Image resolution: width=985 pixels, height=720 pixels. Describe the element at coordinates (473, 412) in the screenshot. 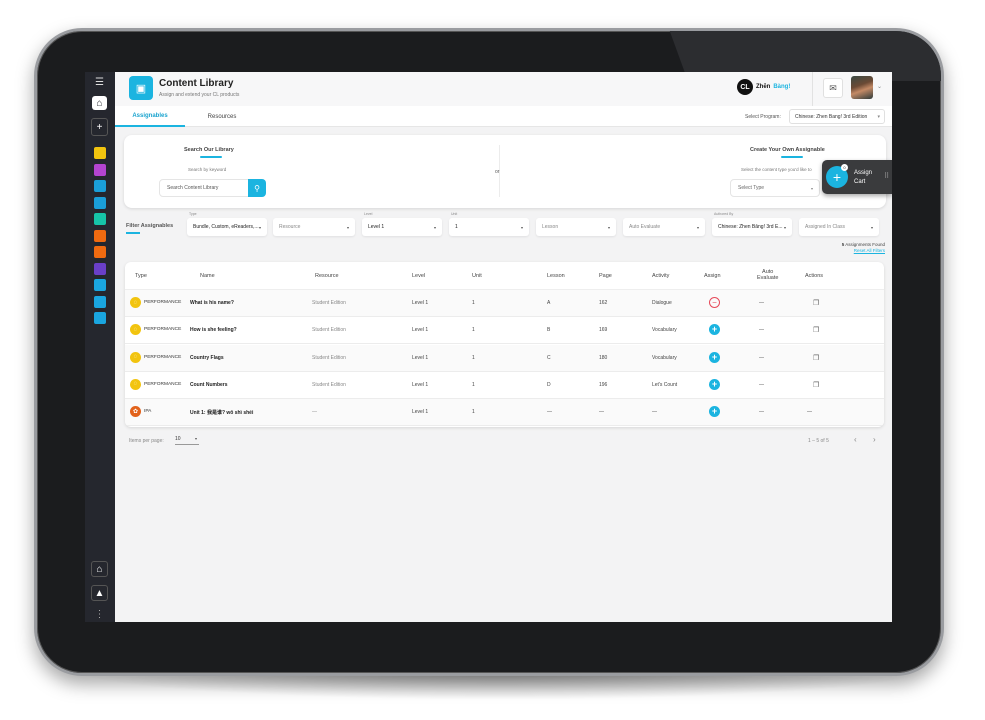

I see `row-unit: 1` at that location.